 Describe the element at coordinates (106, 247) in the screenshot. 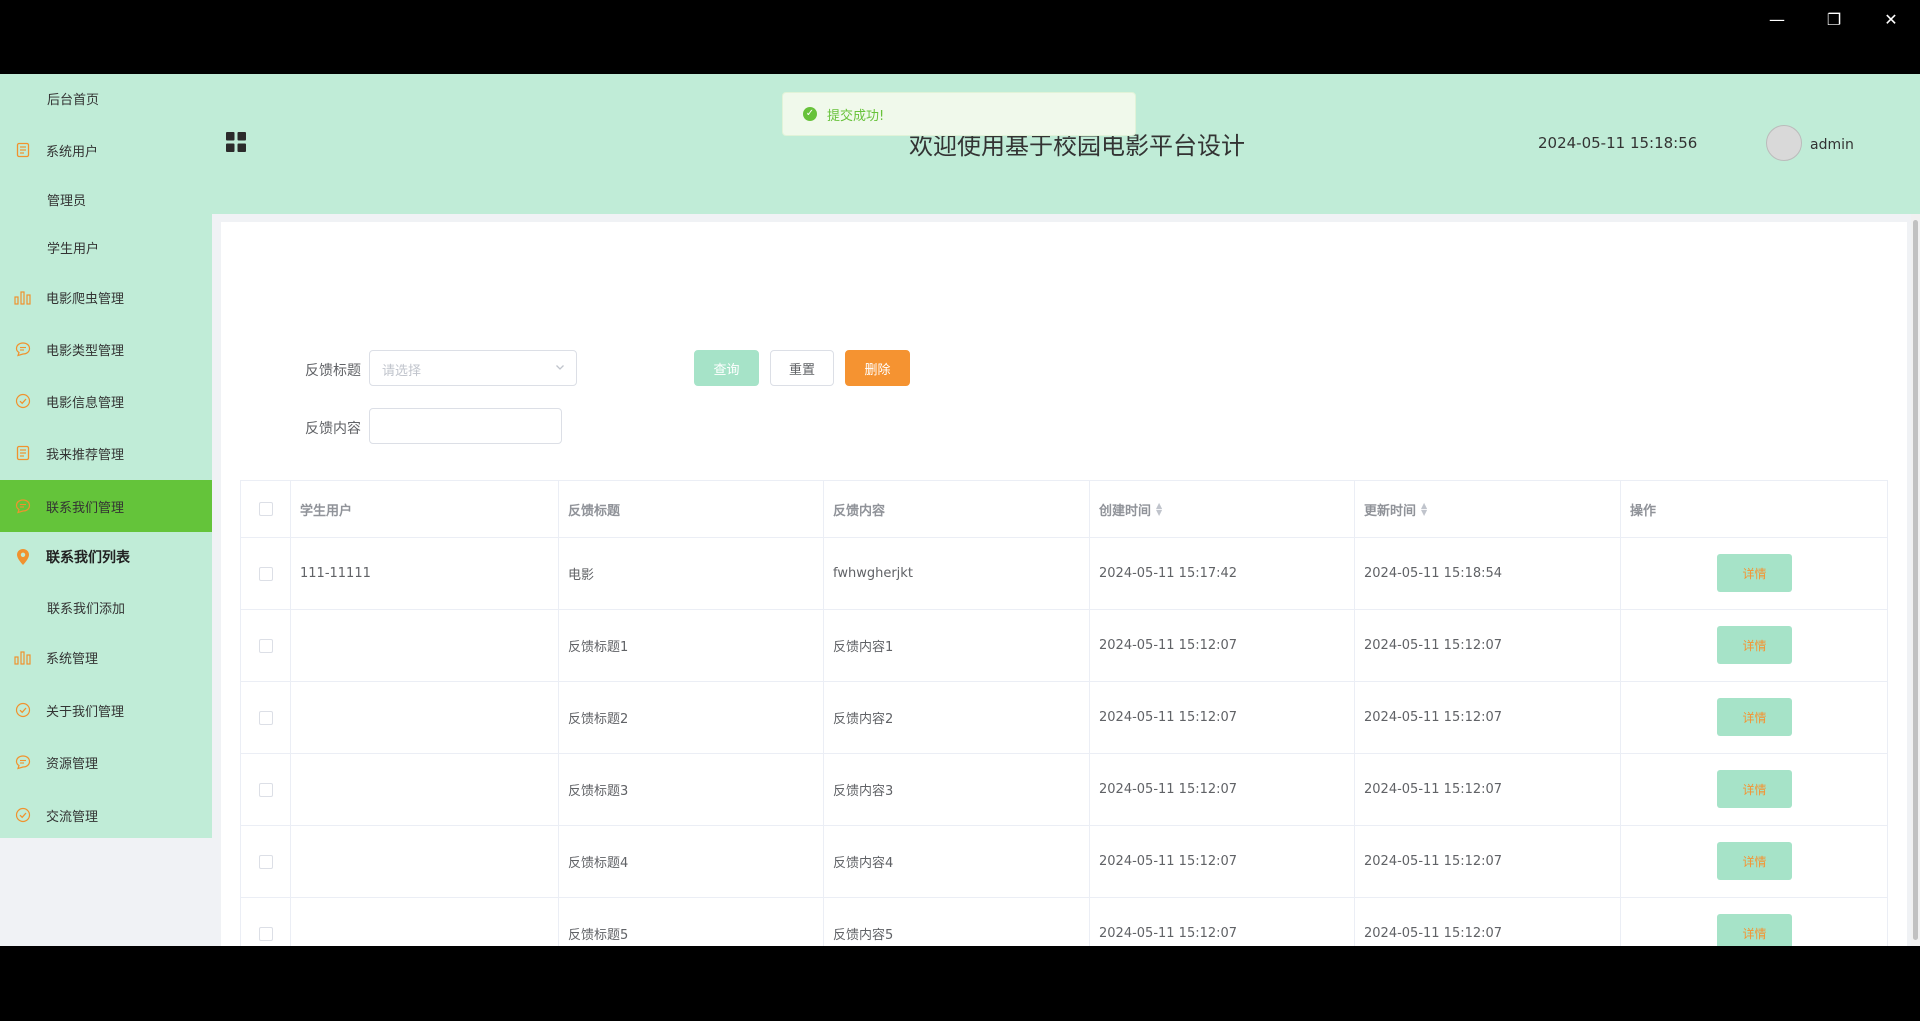

I see `sidebar-item-student-users: 学生用户` at that location.